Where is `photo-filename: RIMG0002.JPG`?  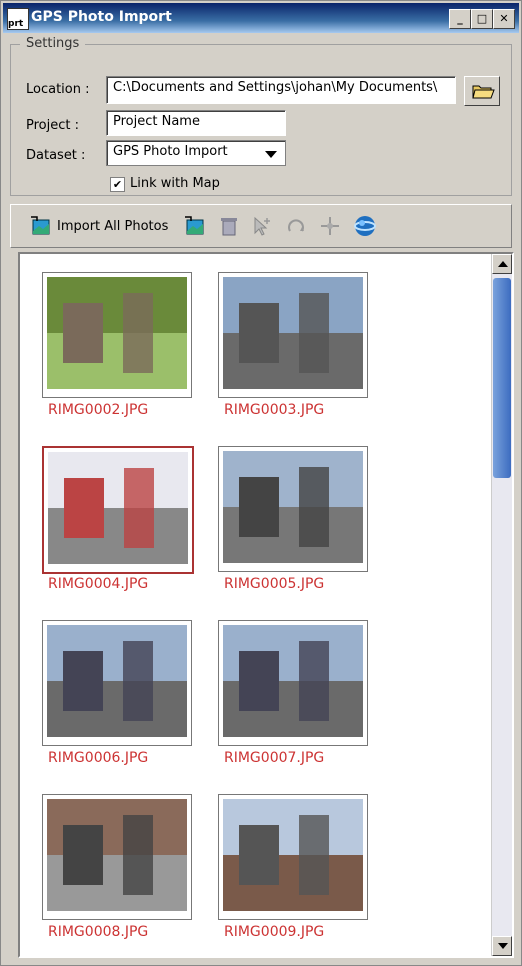
photo-filename: RIMG0002.JPG is located at coordinates (98, 410).